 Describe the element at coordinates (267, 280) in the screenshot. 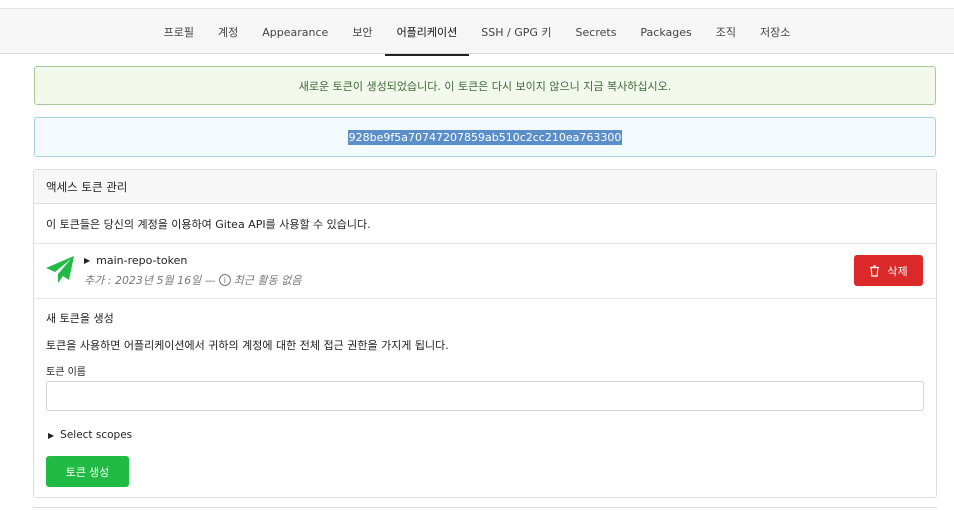

I see `token-last-activity: 최근 활동 없음` at that location.